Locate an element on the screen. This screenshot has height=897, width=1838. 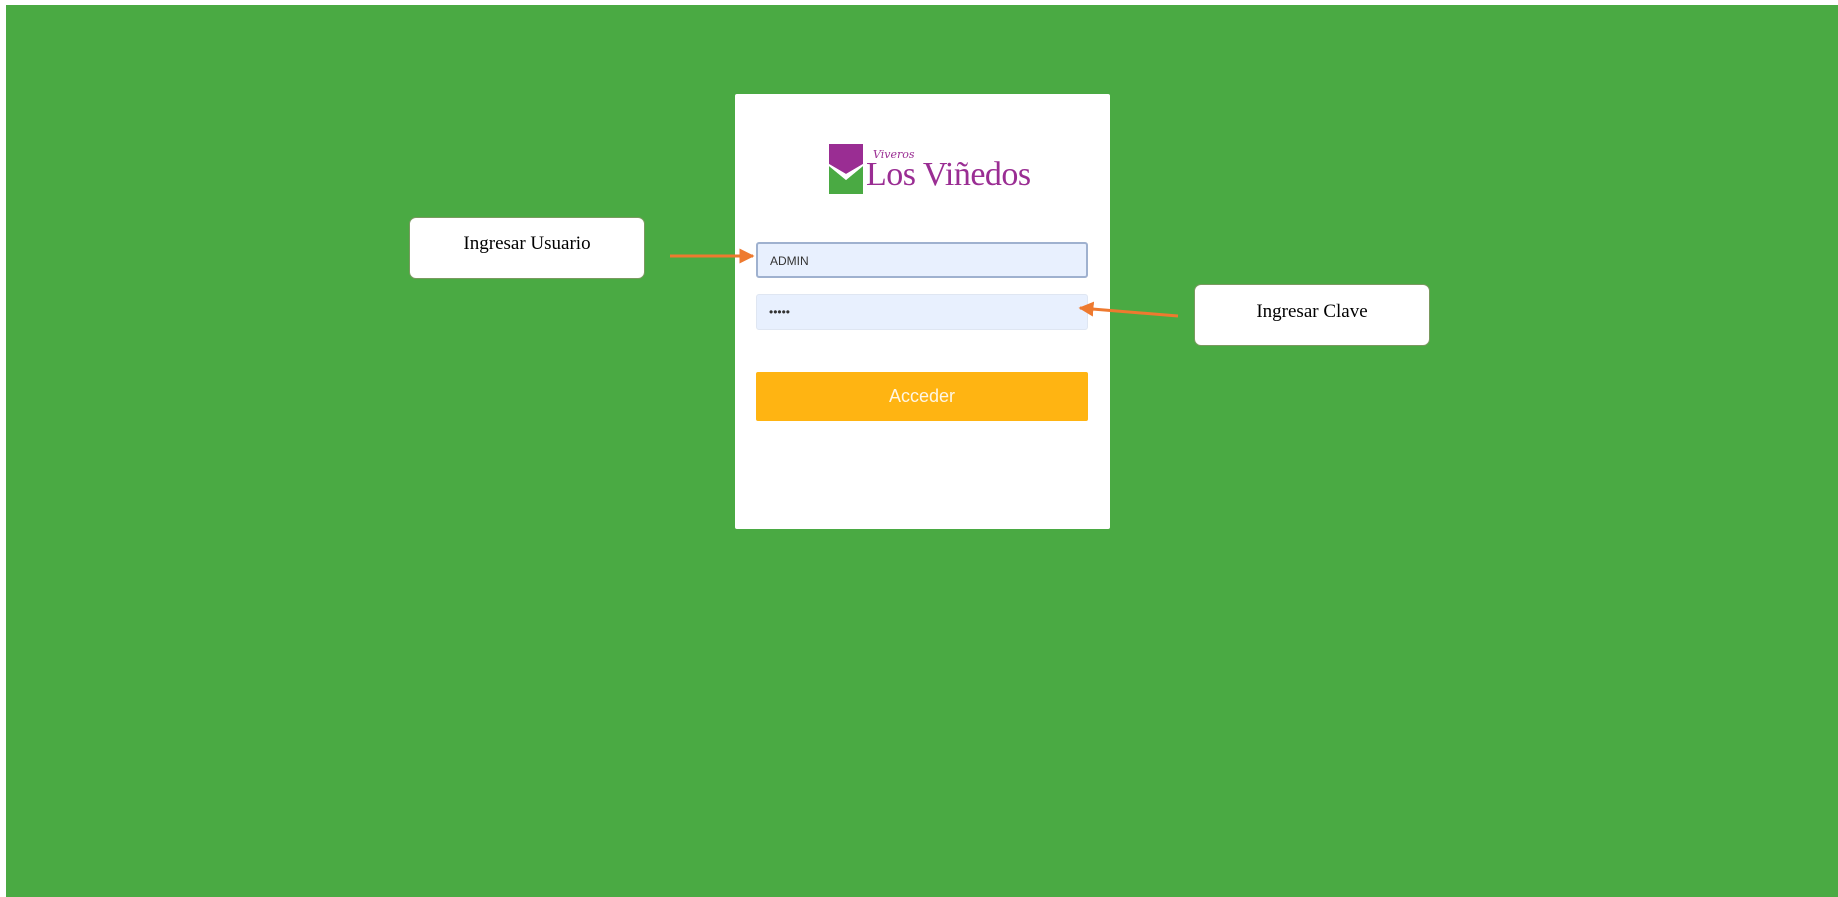
password-arrow-icon is located at coordinates (1128, 309).